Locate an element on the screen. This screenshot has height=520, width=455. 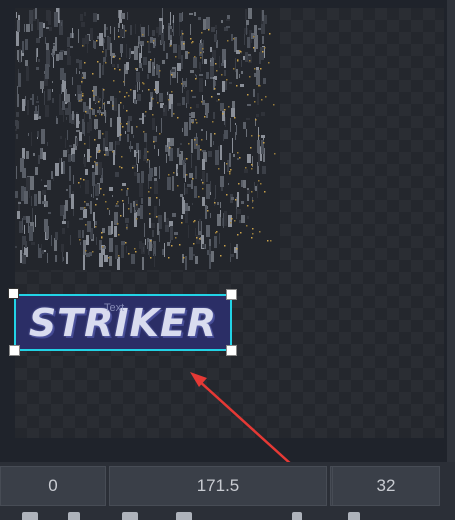
resize-handle-top-right is located at coordinates (231, 294).